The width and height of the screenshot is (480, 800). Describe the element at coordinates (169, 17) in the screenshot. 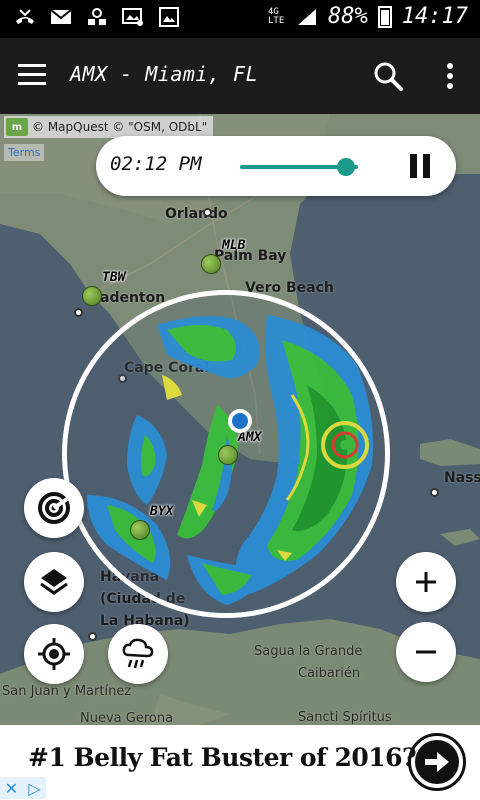

I see `image-icon` at that location.